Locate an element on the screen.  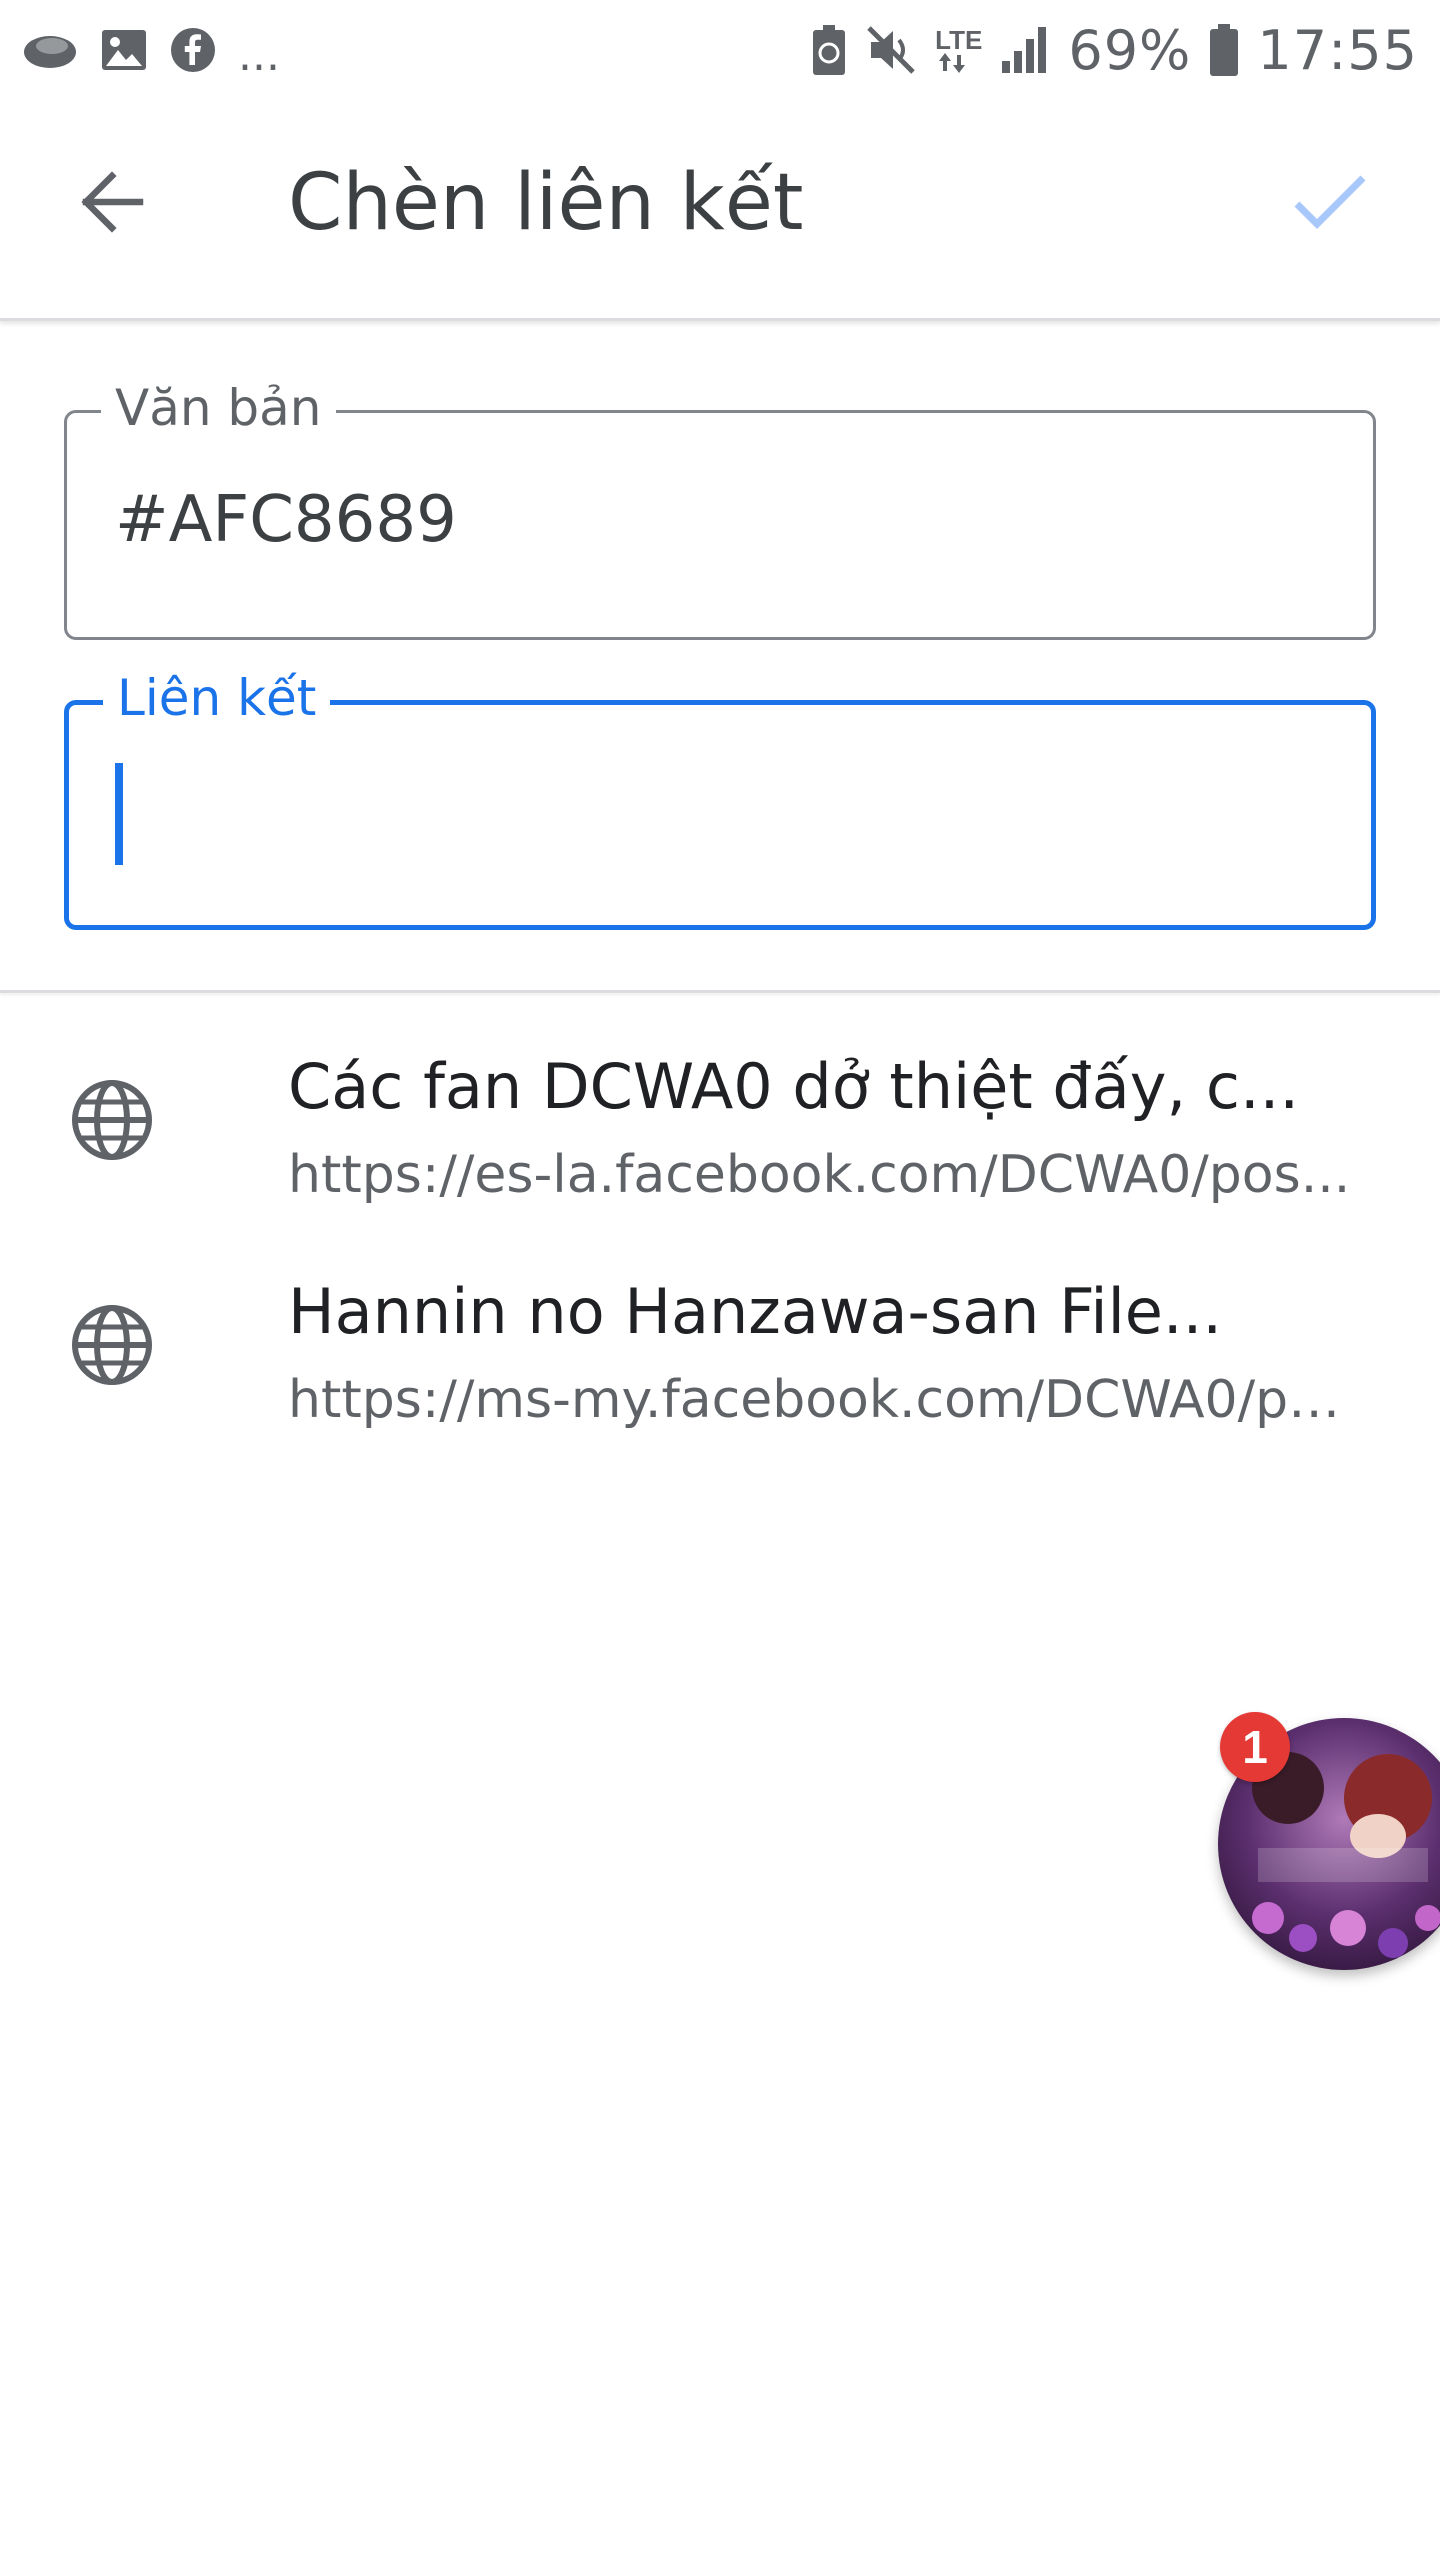
back-button is located at coordinates (112, 202).